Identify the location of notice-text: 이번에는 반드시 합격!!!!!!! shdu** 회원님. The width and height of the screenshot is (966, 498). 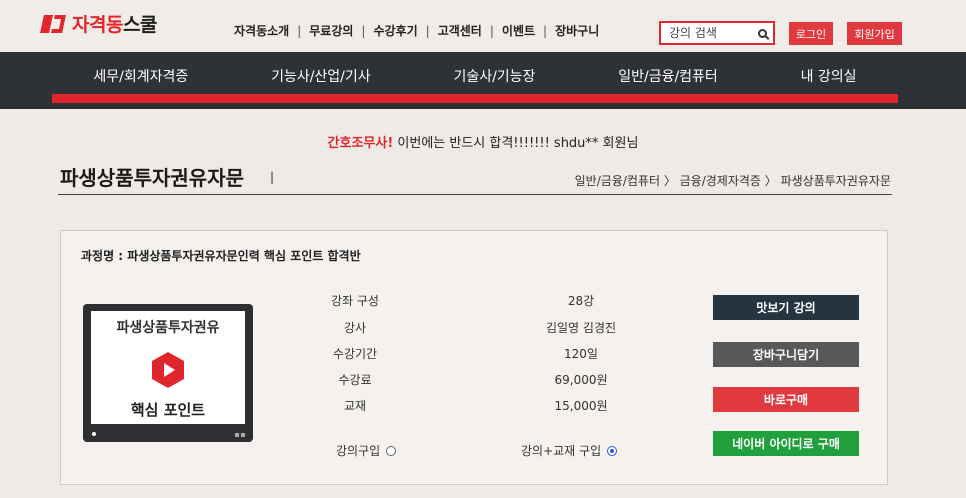
(518, 143).